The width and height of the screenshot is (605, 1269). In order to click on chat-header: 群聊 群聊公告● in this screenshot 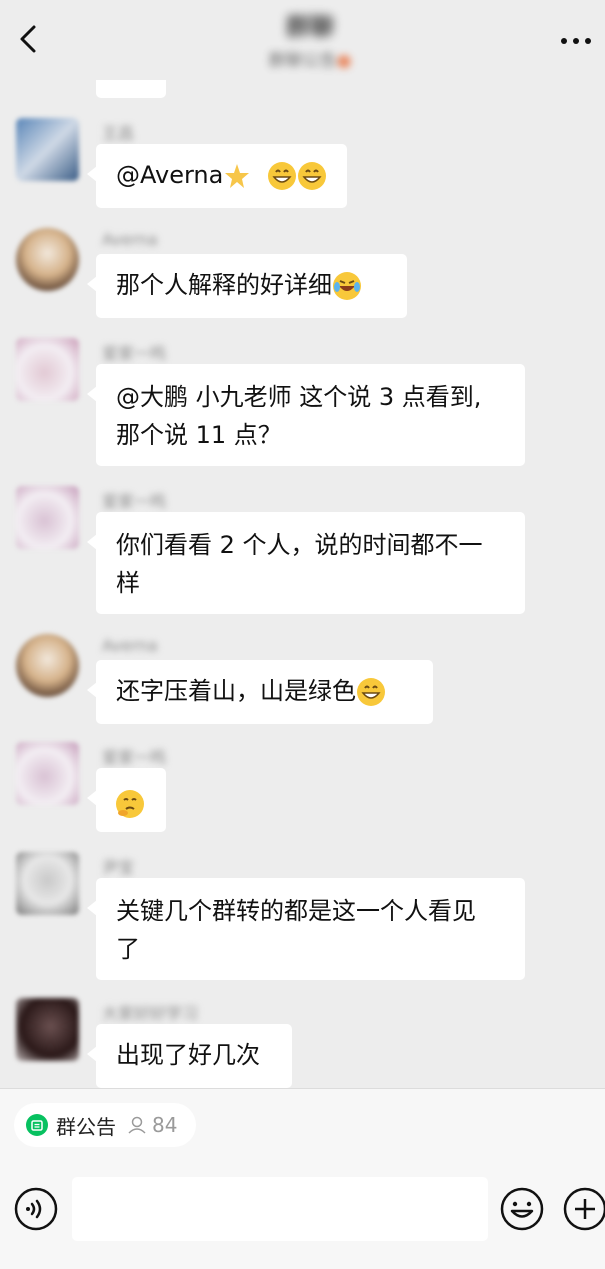, I will do `click(302, 40)`.